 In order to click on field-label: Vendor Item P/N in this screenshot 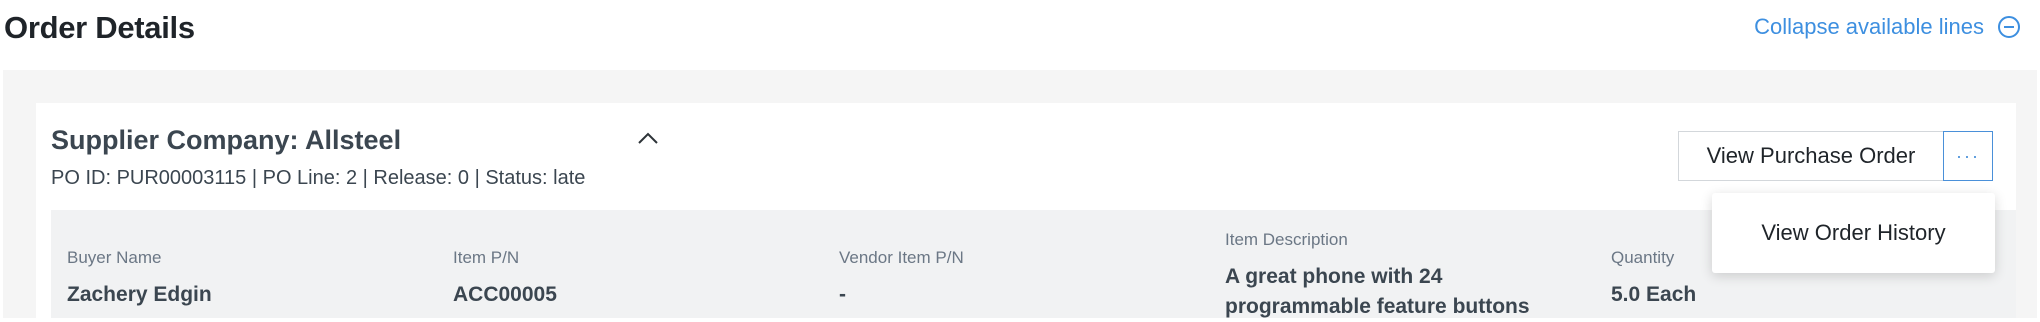, I will do `click(901, 257)`.